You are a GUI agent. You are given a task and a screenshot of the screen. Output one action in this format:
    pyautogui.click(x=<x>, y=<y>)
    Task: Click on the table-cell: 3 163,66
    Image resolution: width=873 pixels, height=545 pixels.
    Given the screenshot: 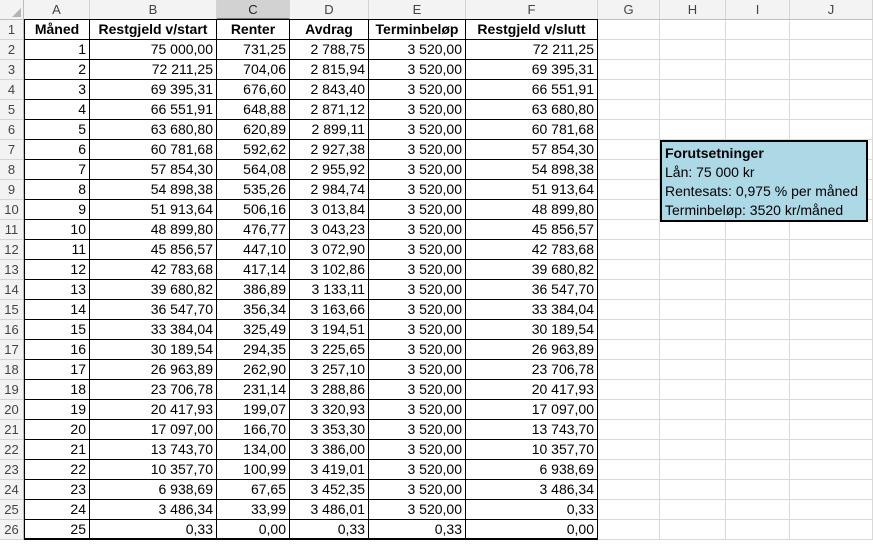 What is the action you would take?
    pyautogui.click(x=329, y=310)
    